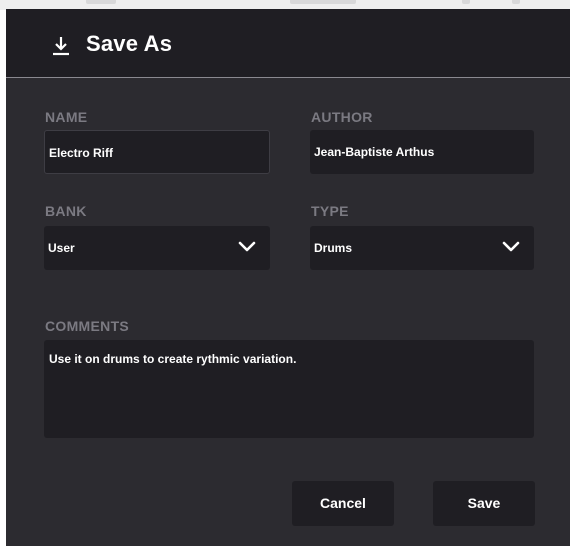 The image size is (570, 546). I want to click on bank-select-value: User, so click(61, 248).